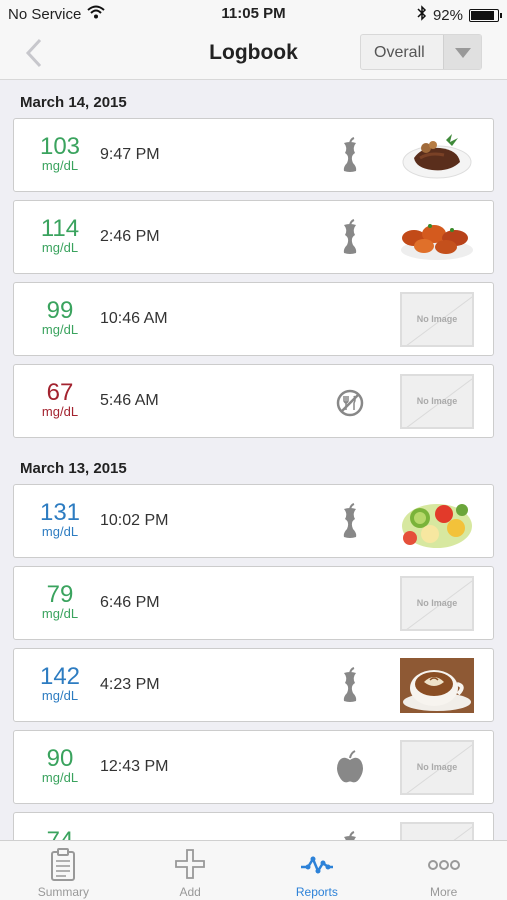  What do you see at coordinates (350, 768) in the screenshot?
I see `before-meal-icon` at bounding box center [350, 768].